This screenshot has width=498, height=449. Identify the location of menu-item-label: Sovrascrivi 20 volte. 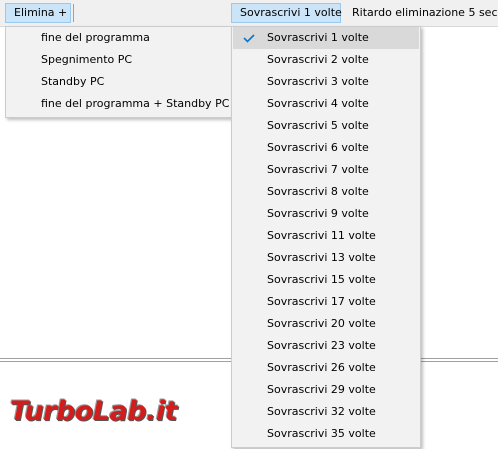
(321, 323).